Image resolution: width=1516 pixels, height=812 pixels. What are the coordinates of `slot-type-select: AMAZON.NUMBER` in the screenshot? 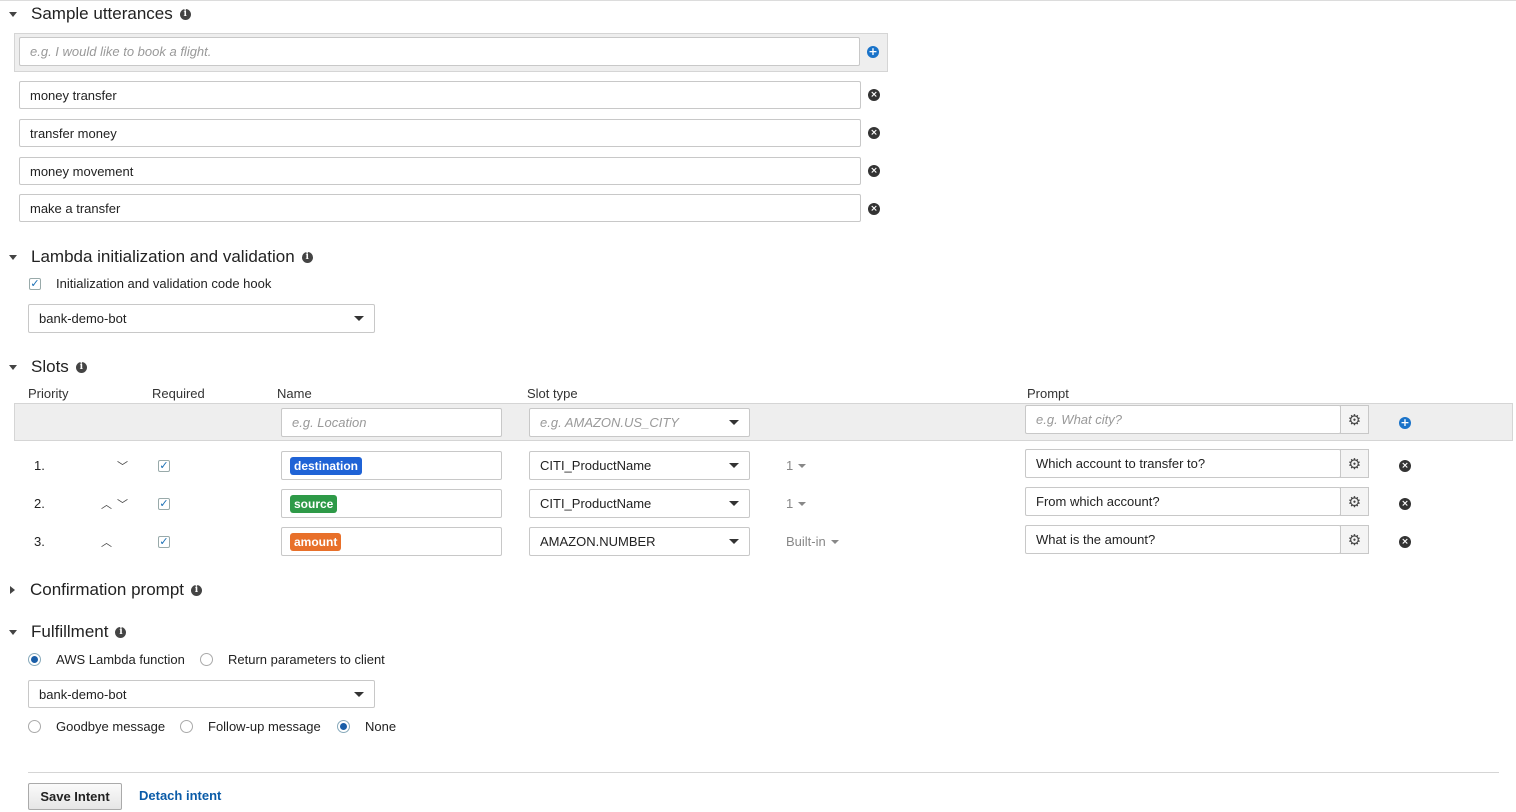 It's located at (639, 541).